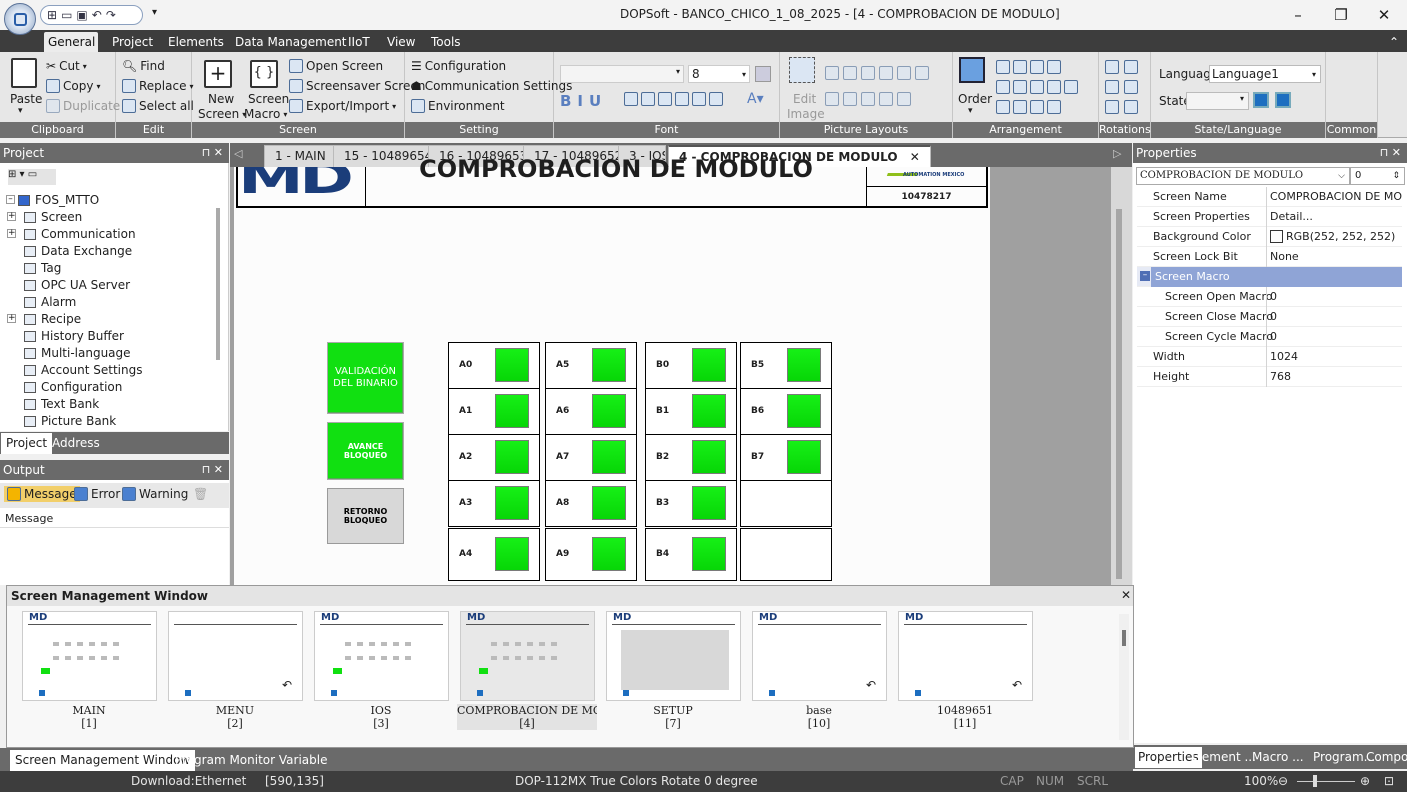  I want to click on open-screen-button: Open Screen, so click(336, 66).